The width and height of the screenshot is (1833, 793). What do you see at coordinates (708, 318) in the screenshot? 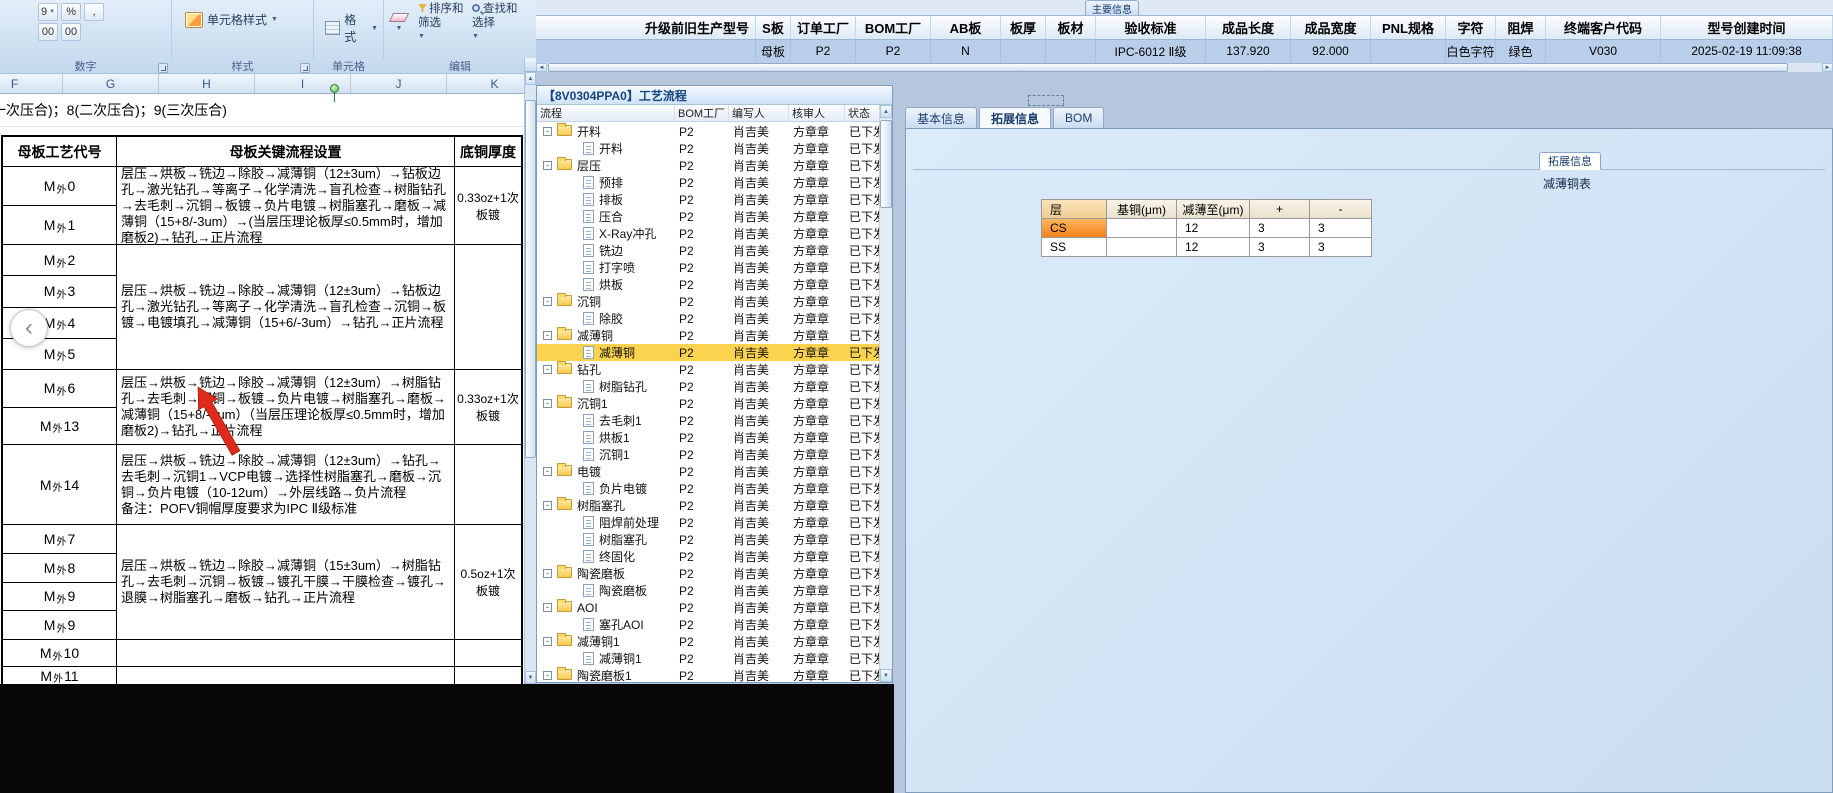
I see `tree-row: 除胶 P2 肖吉美 方章章 已下发` at bounding box center [708, 318].